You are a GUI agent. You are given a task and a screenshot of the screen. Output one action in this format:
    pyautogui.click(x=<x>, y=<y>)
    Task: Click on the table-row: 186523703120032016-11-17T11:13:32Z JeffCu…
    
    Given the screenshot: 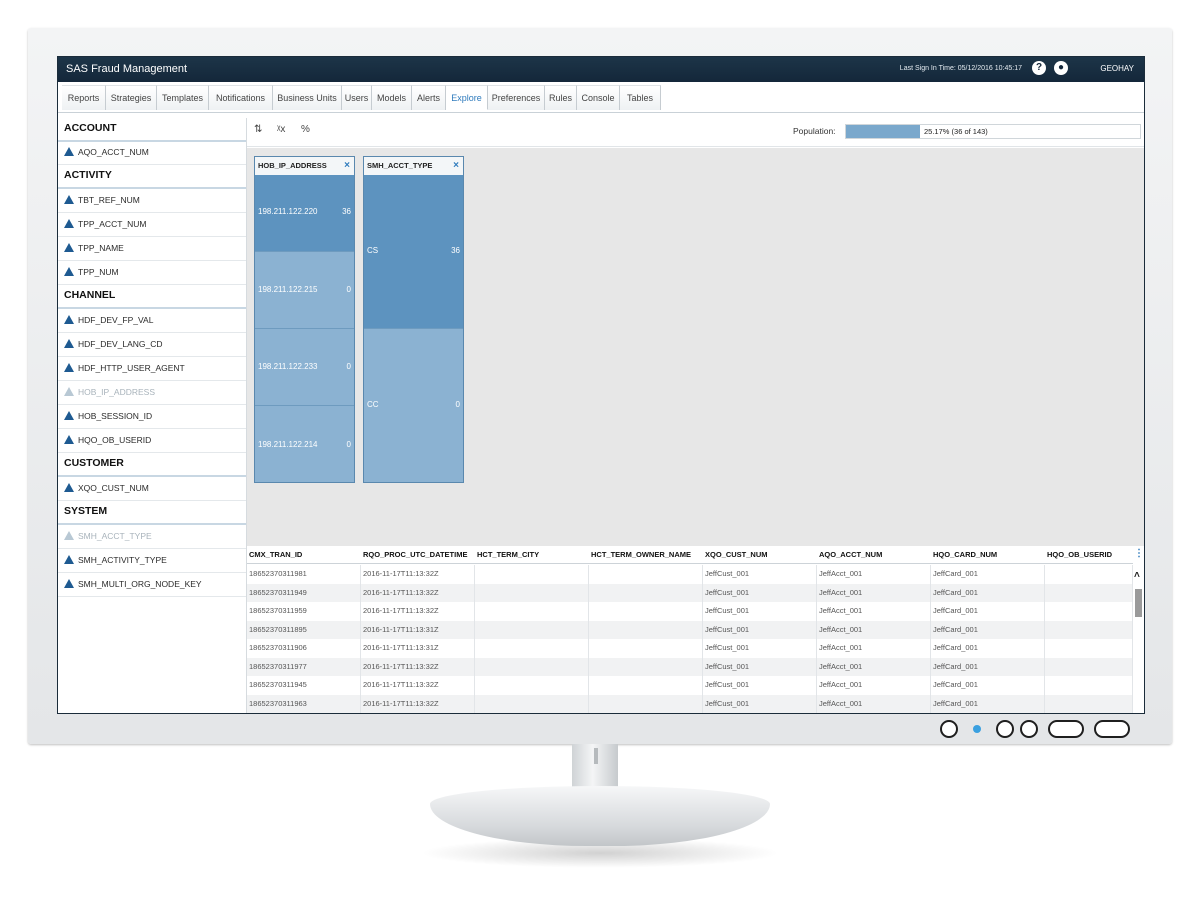 What is the action you would take?
    pyautogui.click(x=690, y=713)
    